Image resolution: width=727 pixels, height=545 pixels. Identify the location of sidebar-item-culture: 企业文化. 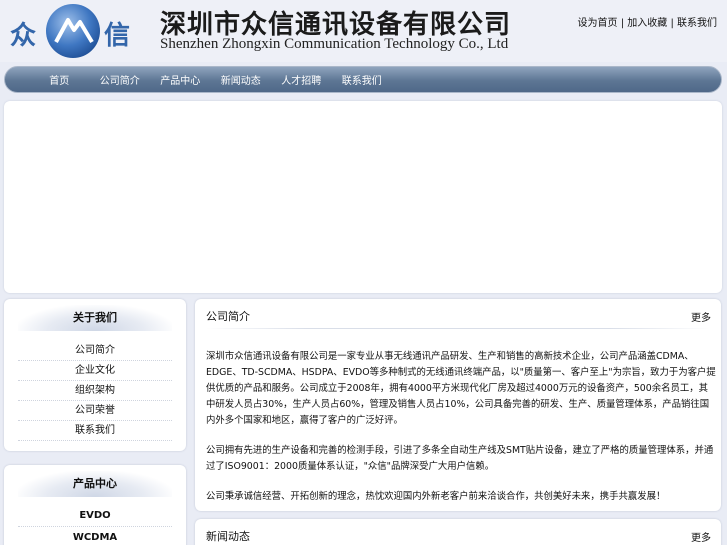
(95, 371).